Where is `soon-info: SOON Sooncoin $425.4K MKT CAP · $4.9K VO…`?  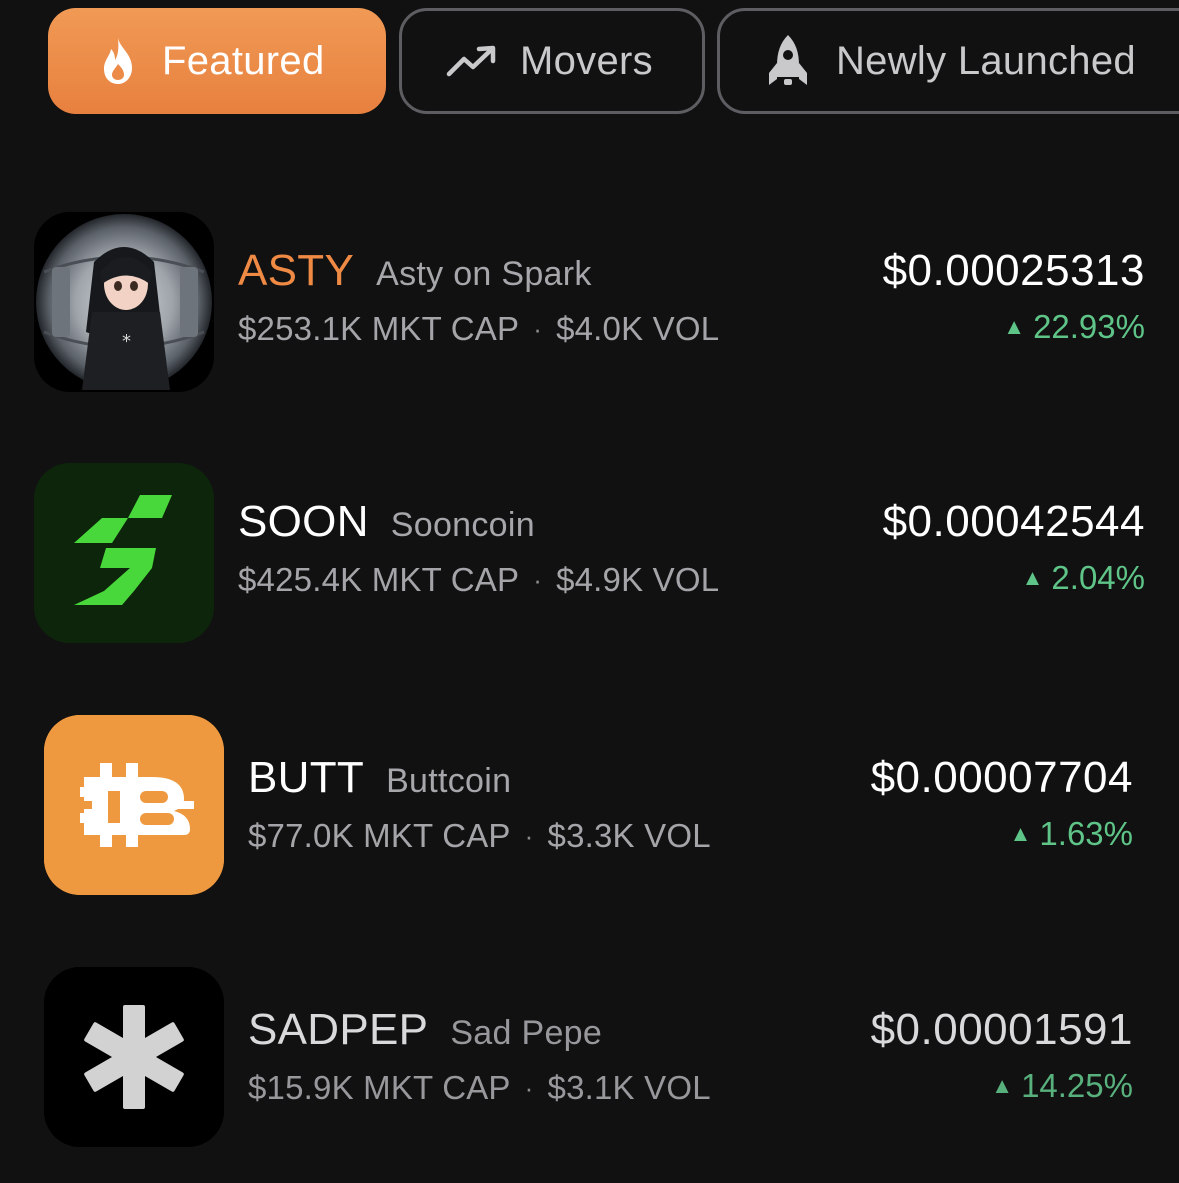
soon-info: SOON Sooncoin $425.4K MKT CAP · $4.9K VO… is located at coordinates (478, 548).